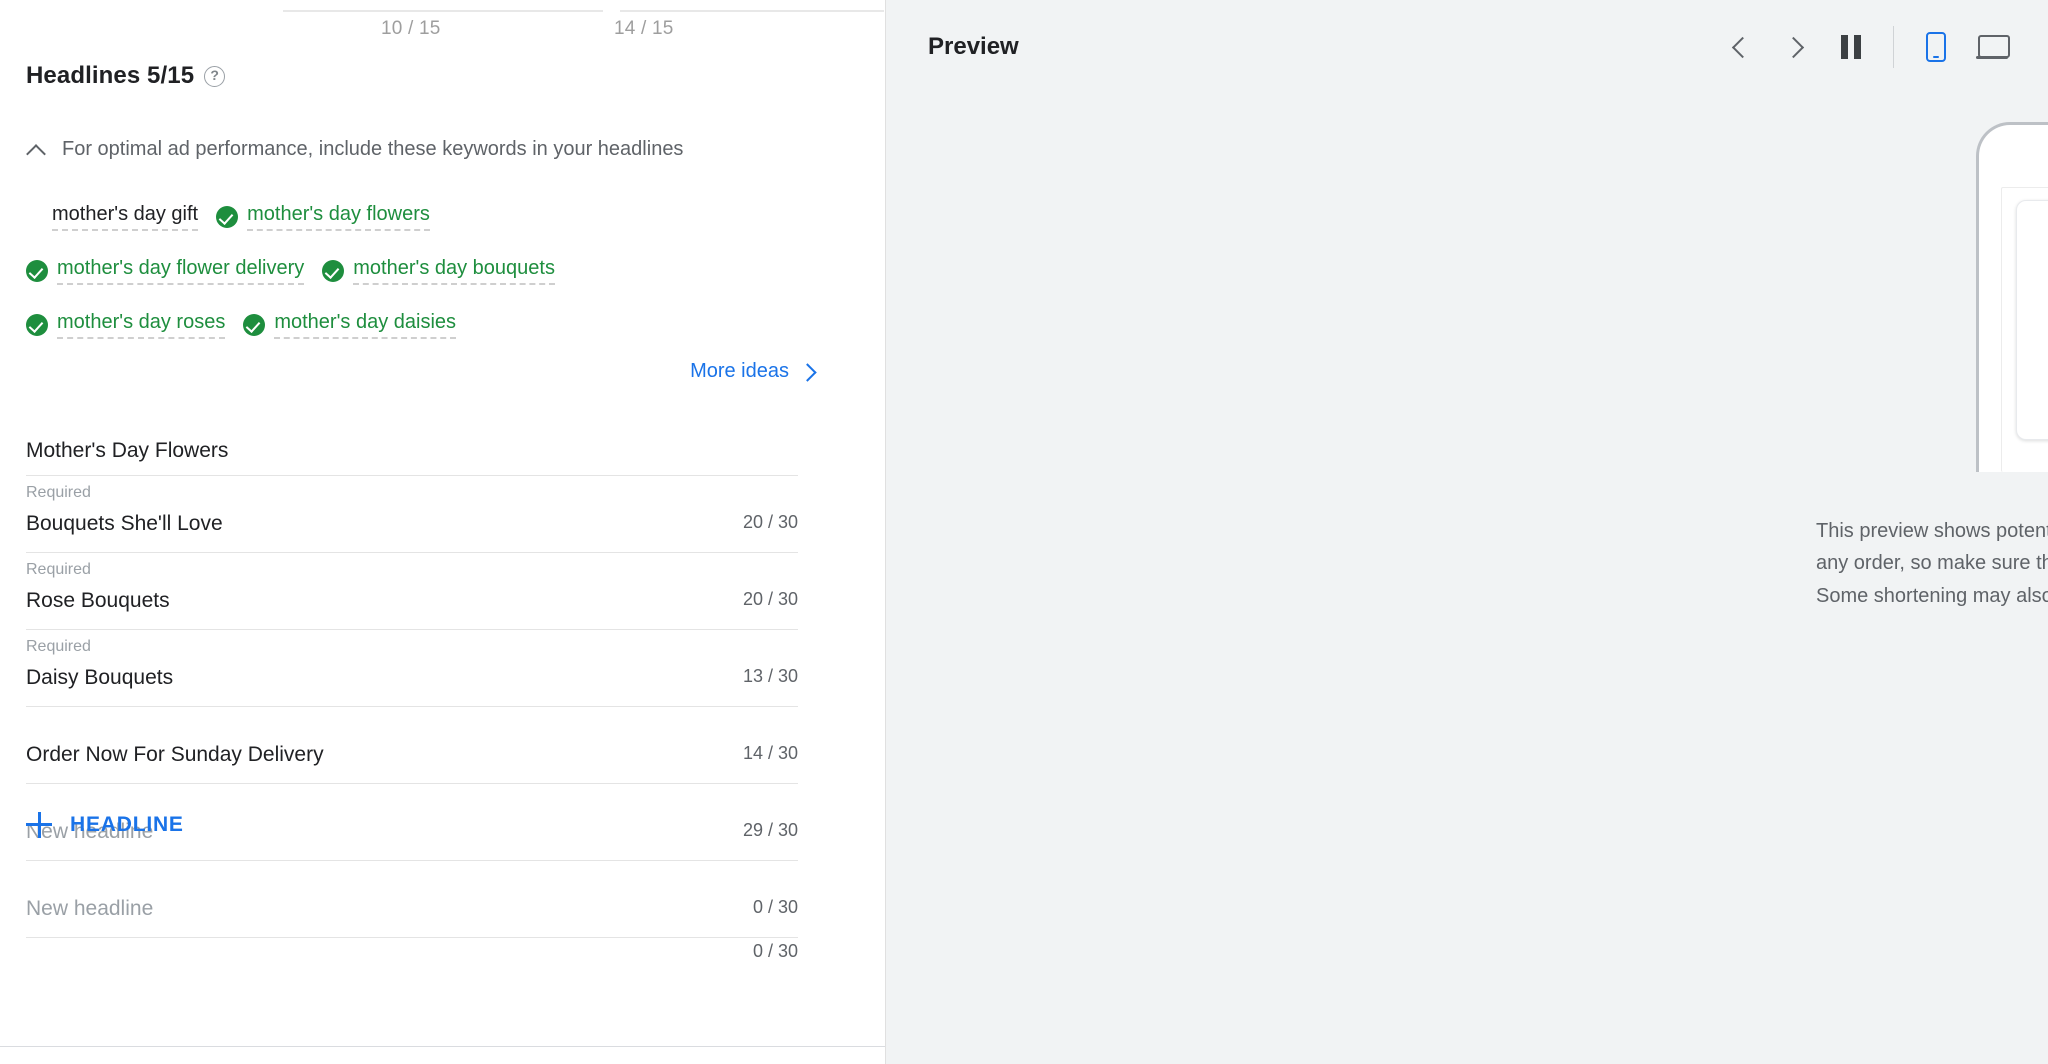  I want to click on headline-counter: 14 / 30, so click(770, 753).